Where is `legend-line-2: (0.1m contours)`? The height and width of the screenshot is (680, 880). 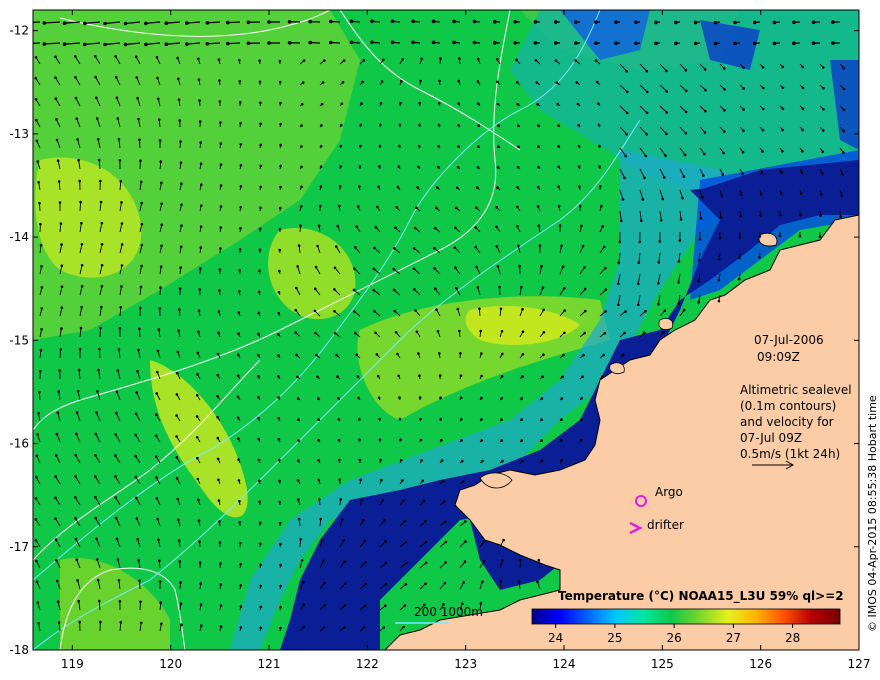
legend-line-2: (0.1m contours) is located at coordinates (788, 406).